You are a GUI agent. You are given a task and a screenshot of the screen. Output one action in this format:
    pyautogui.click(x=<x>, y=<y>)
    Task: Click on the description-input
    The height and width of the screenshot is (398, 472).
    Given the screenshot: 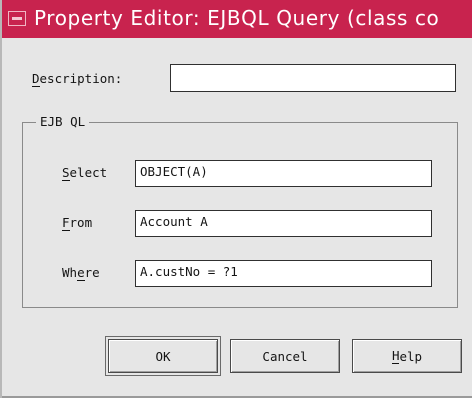 What is the action you would take?
    pyautogui.click(x=313, y=78)
    